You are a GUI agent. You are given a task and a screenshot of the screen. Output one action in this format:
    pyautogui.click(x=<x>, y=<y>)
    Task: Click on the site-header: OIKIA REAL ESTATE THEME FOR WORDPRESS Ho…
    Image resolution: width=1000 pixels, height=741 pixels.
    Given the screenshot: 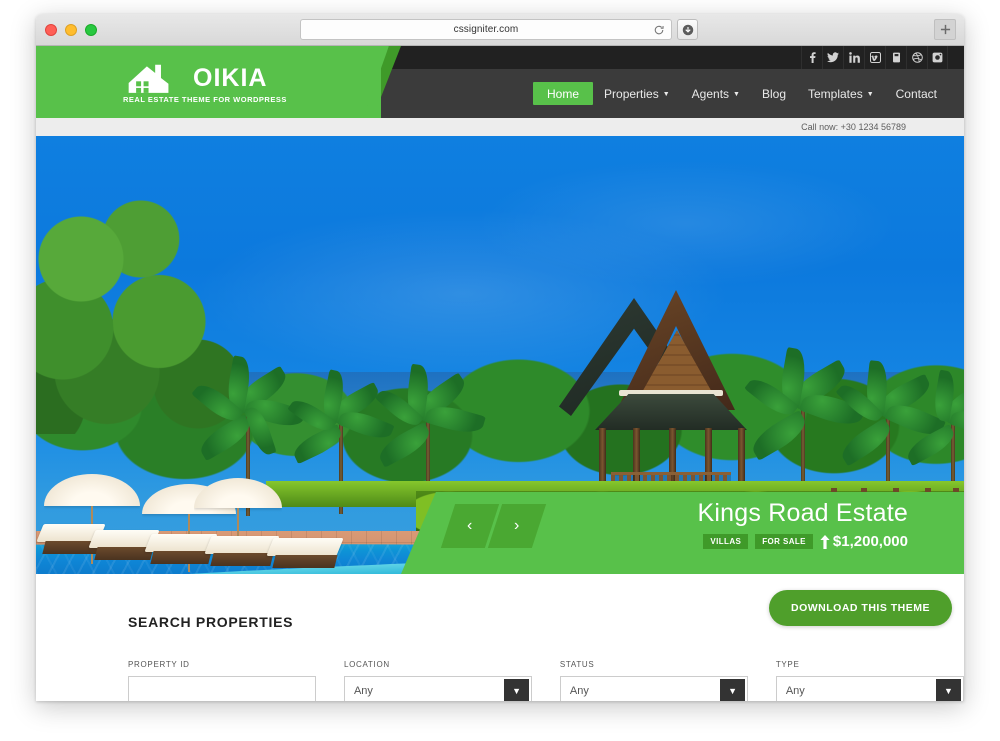 What is the action you would take?
    pyautogui.click(x=500, y=82)
    